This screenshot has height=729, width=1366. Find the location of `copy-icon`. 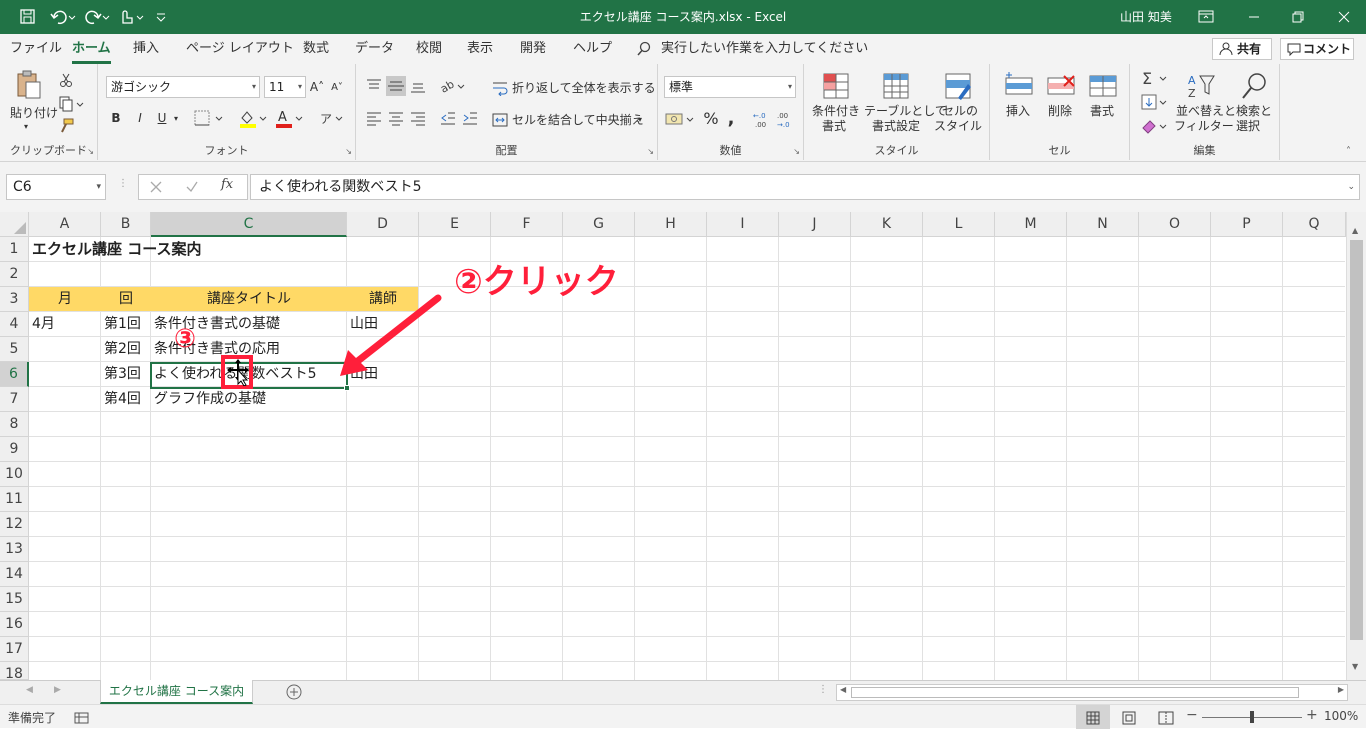

copy-icon is located at coordinates (72, 104).